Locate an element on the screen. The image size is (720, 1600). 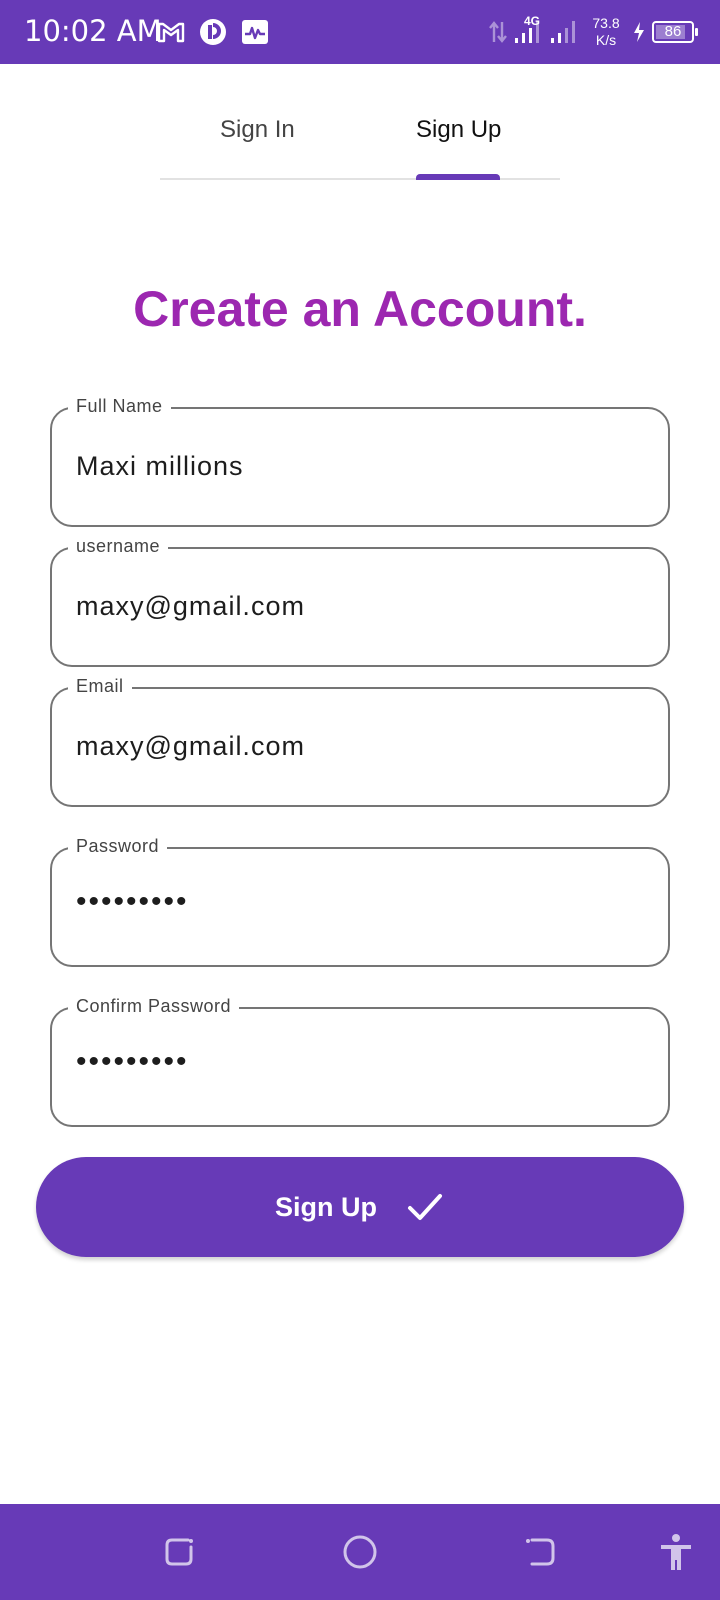
signal-icon is located at coordinates (565, 32).